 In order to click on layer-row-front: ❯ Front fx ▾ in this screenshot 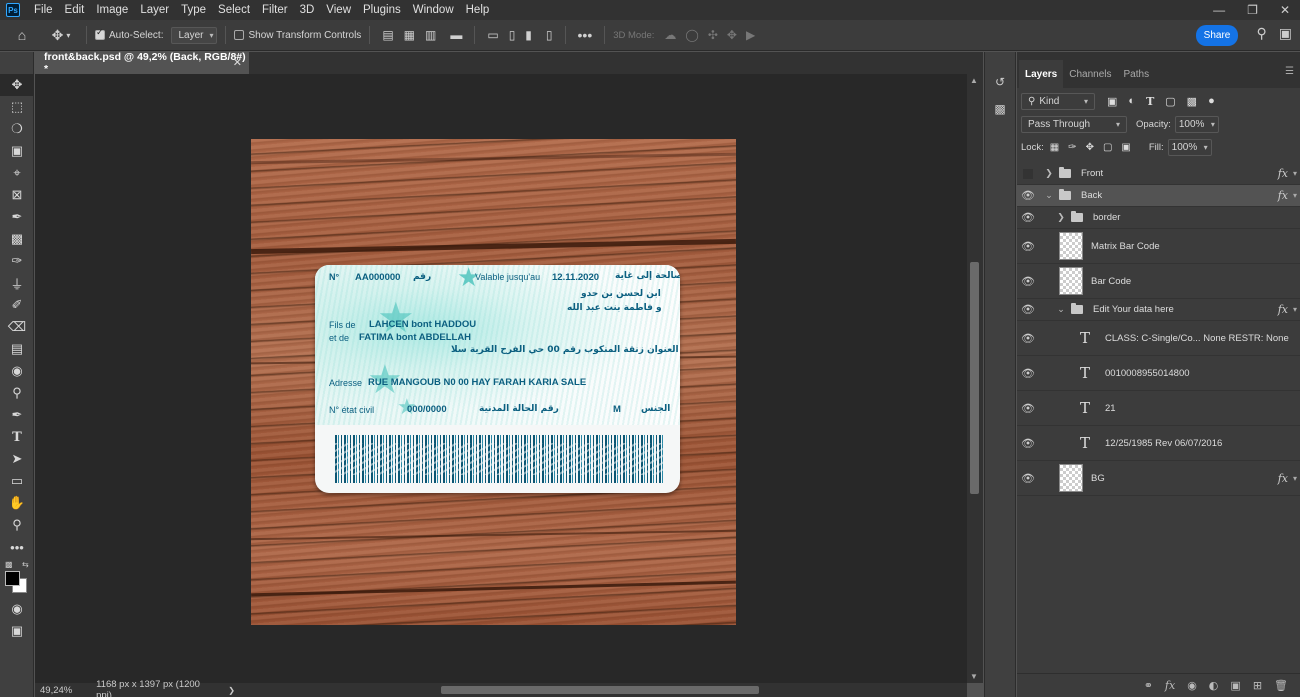, I will do `click(1158, 174)`.